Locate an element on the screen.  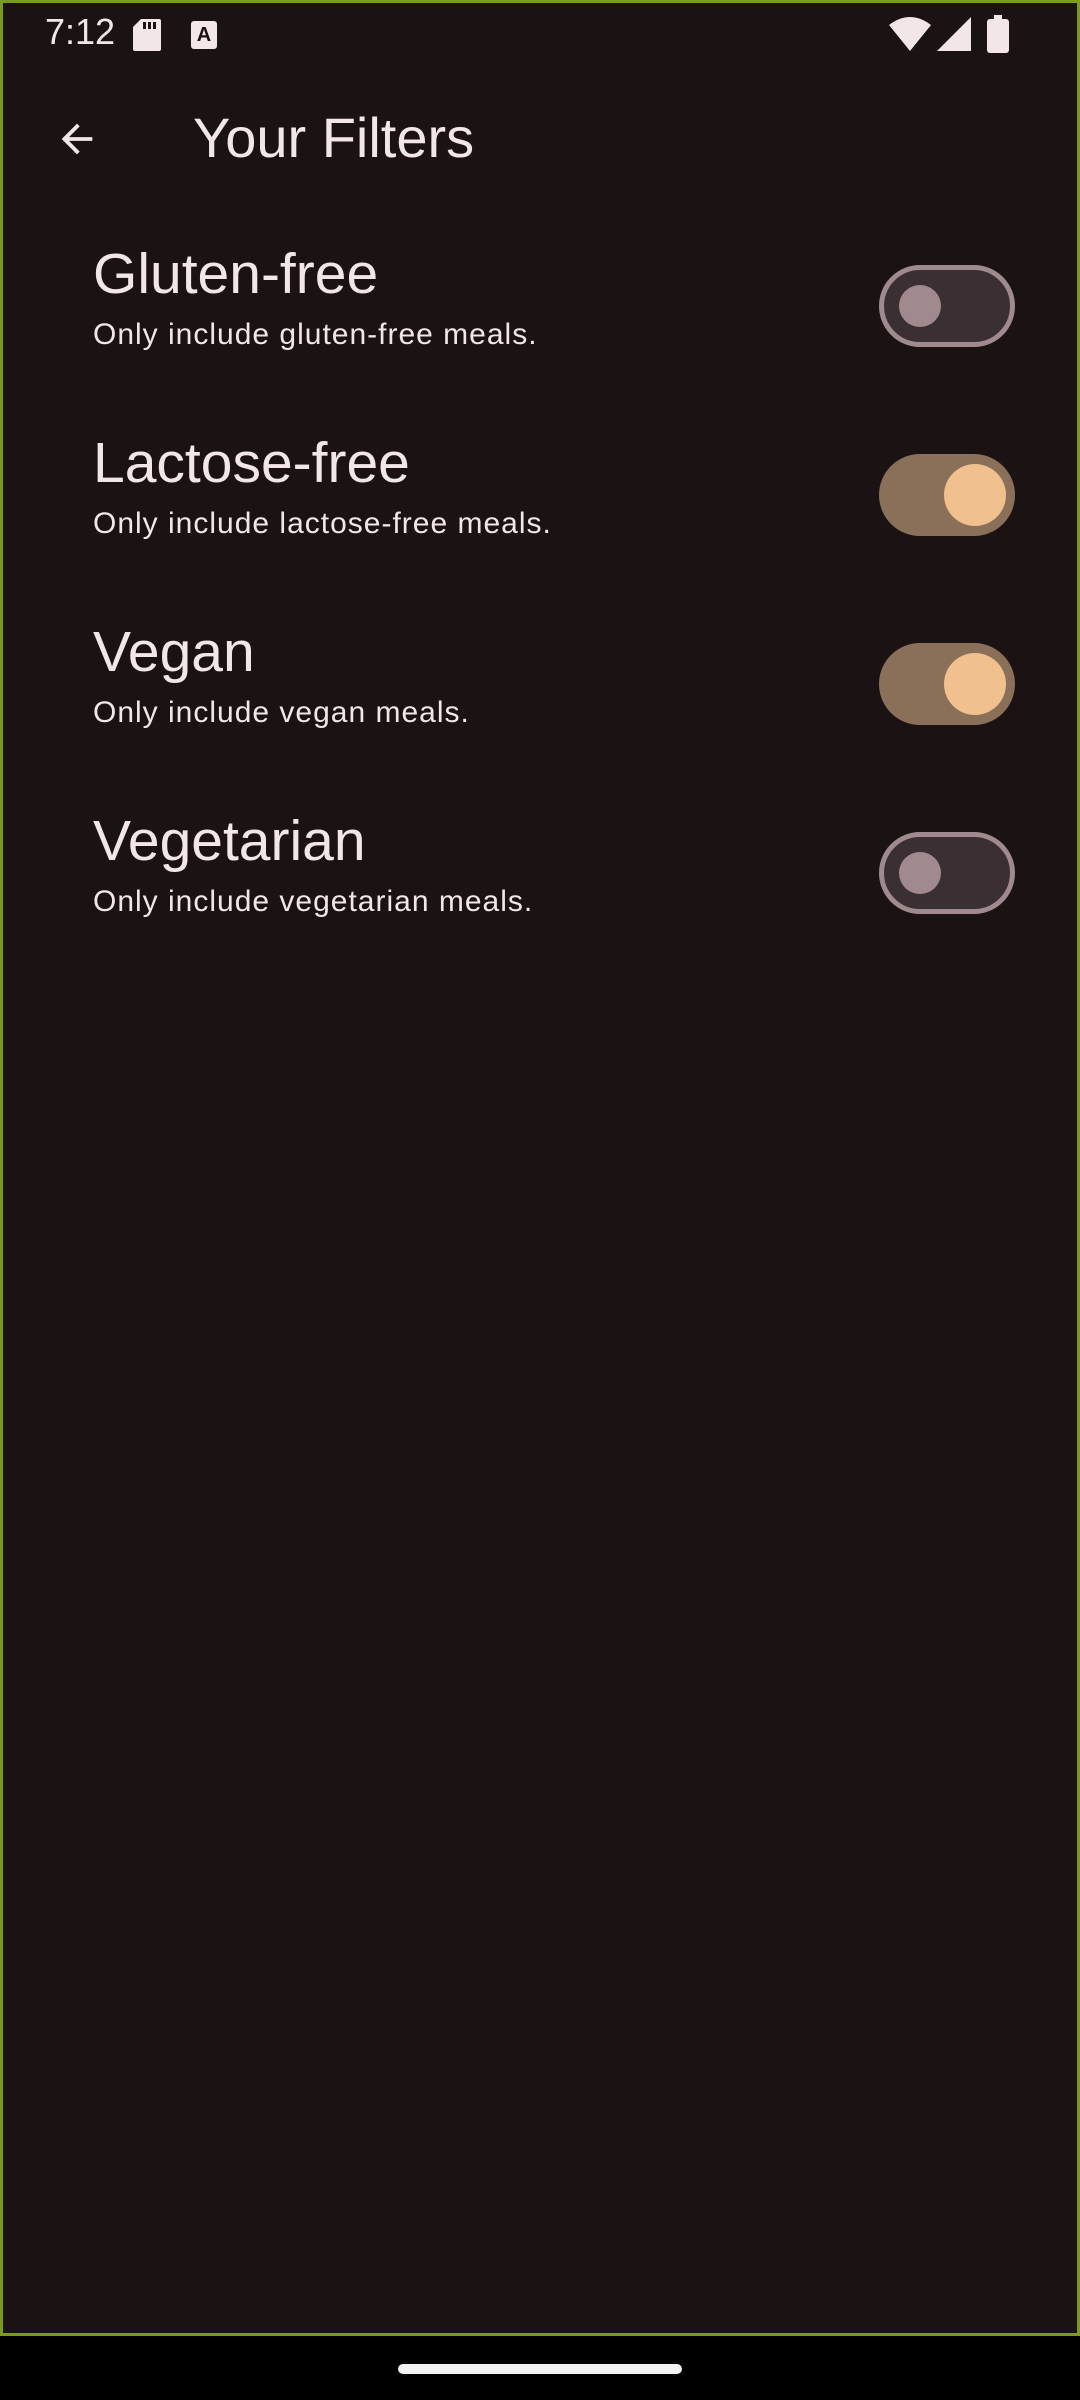
vegetarian-switch is located at coordinates (947, 873).